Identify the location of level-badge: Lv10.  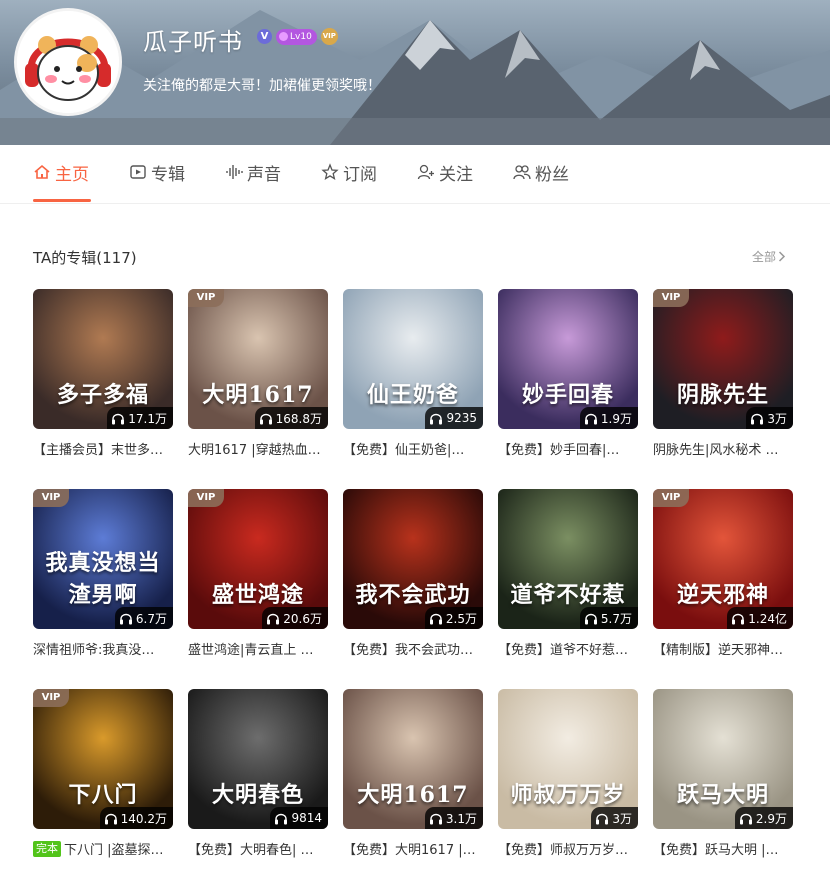
(296, 36).